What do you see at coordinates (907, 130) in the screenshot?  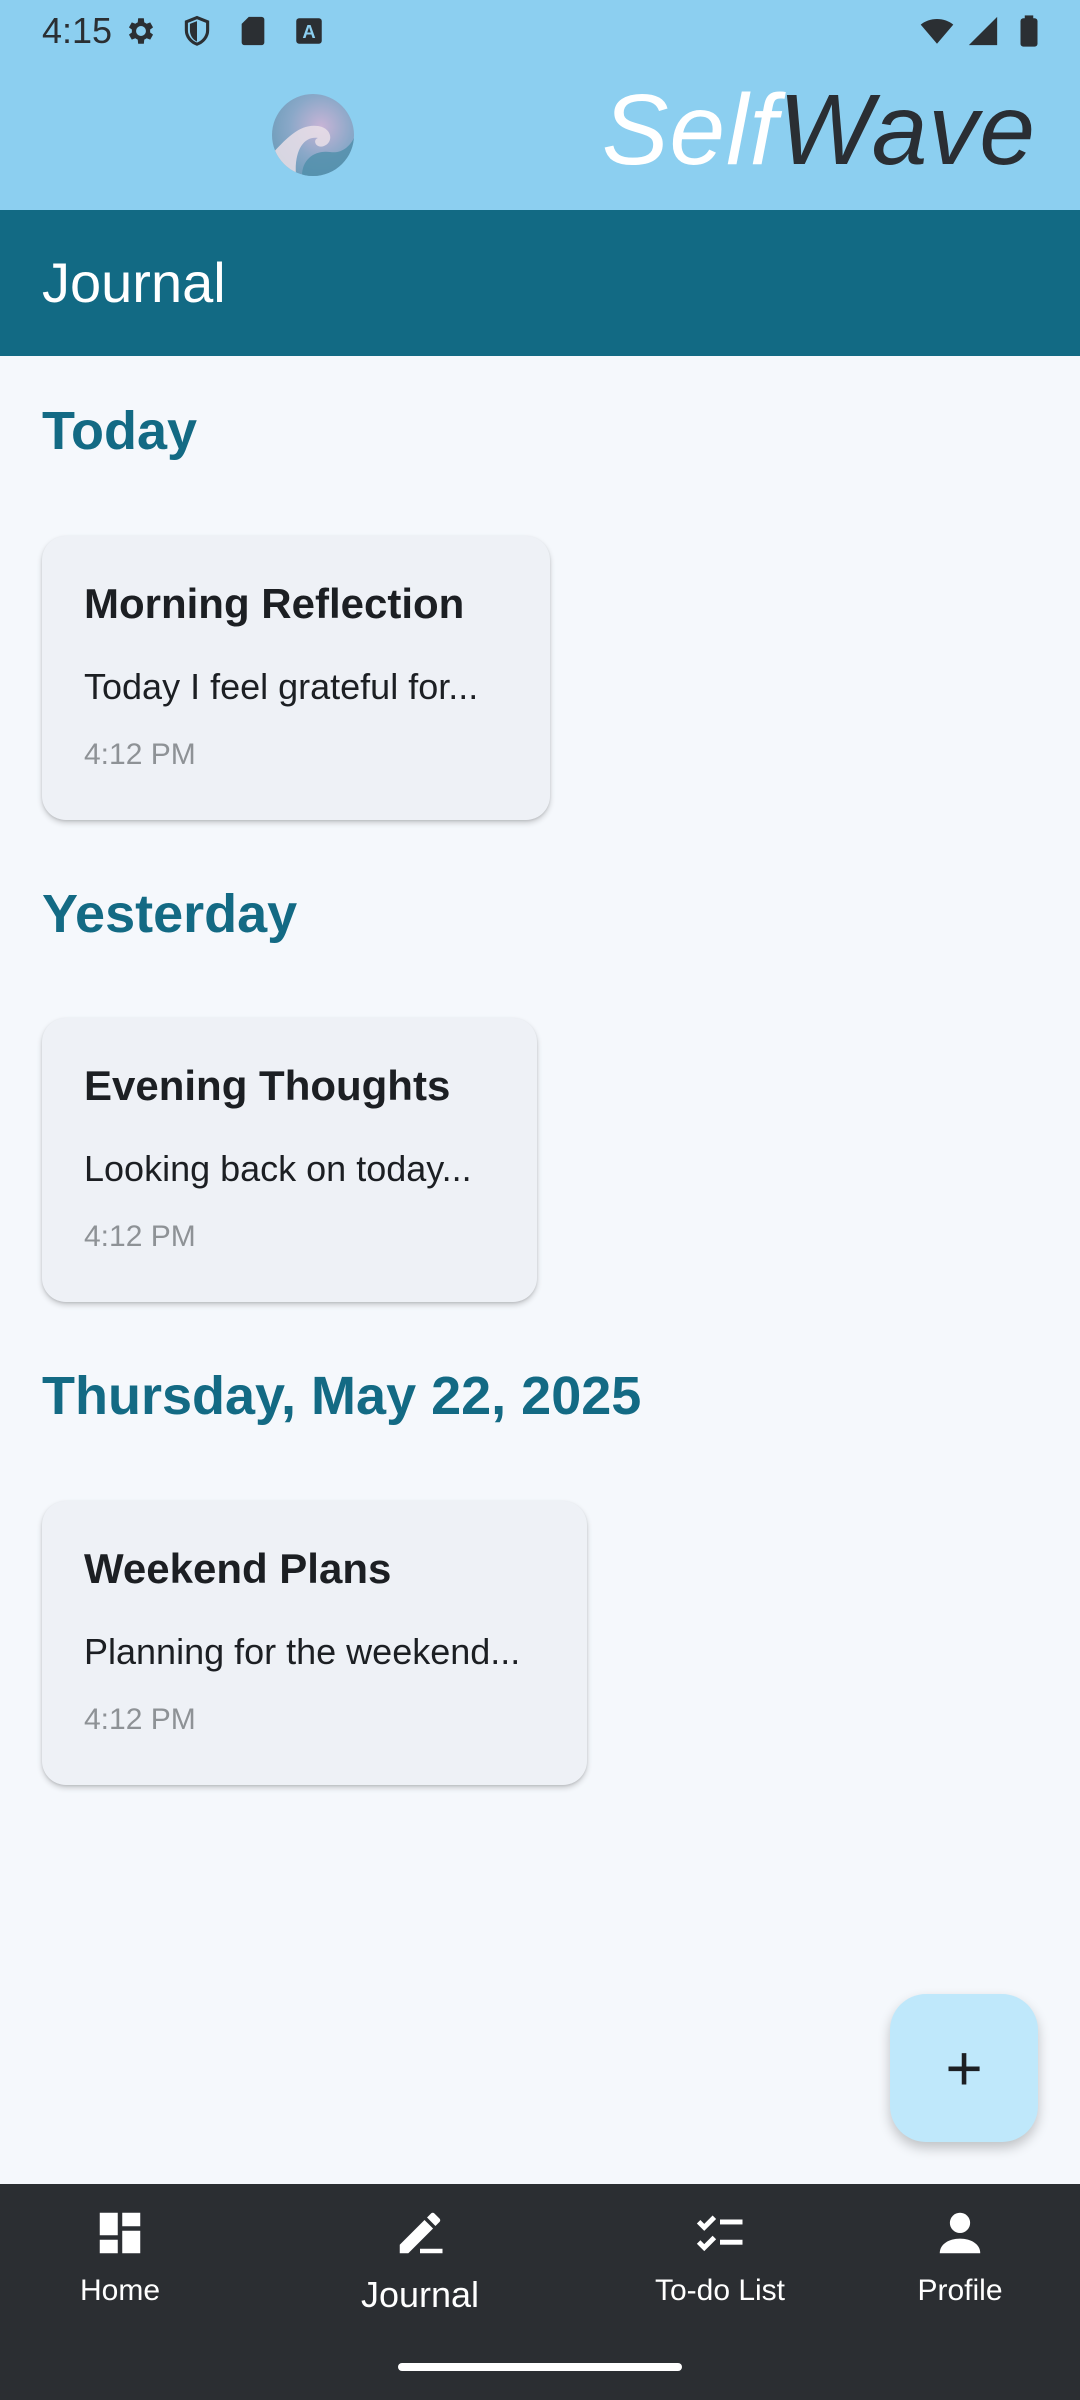 I see `brand-part2: Wave` at bounding box center [907, 130].